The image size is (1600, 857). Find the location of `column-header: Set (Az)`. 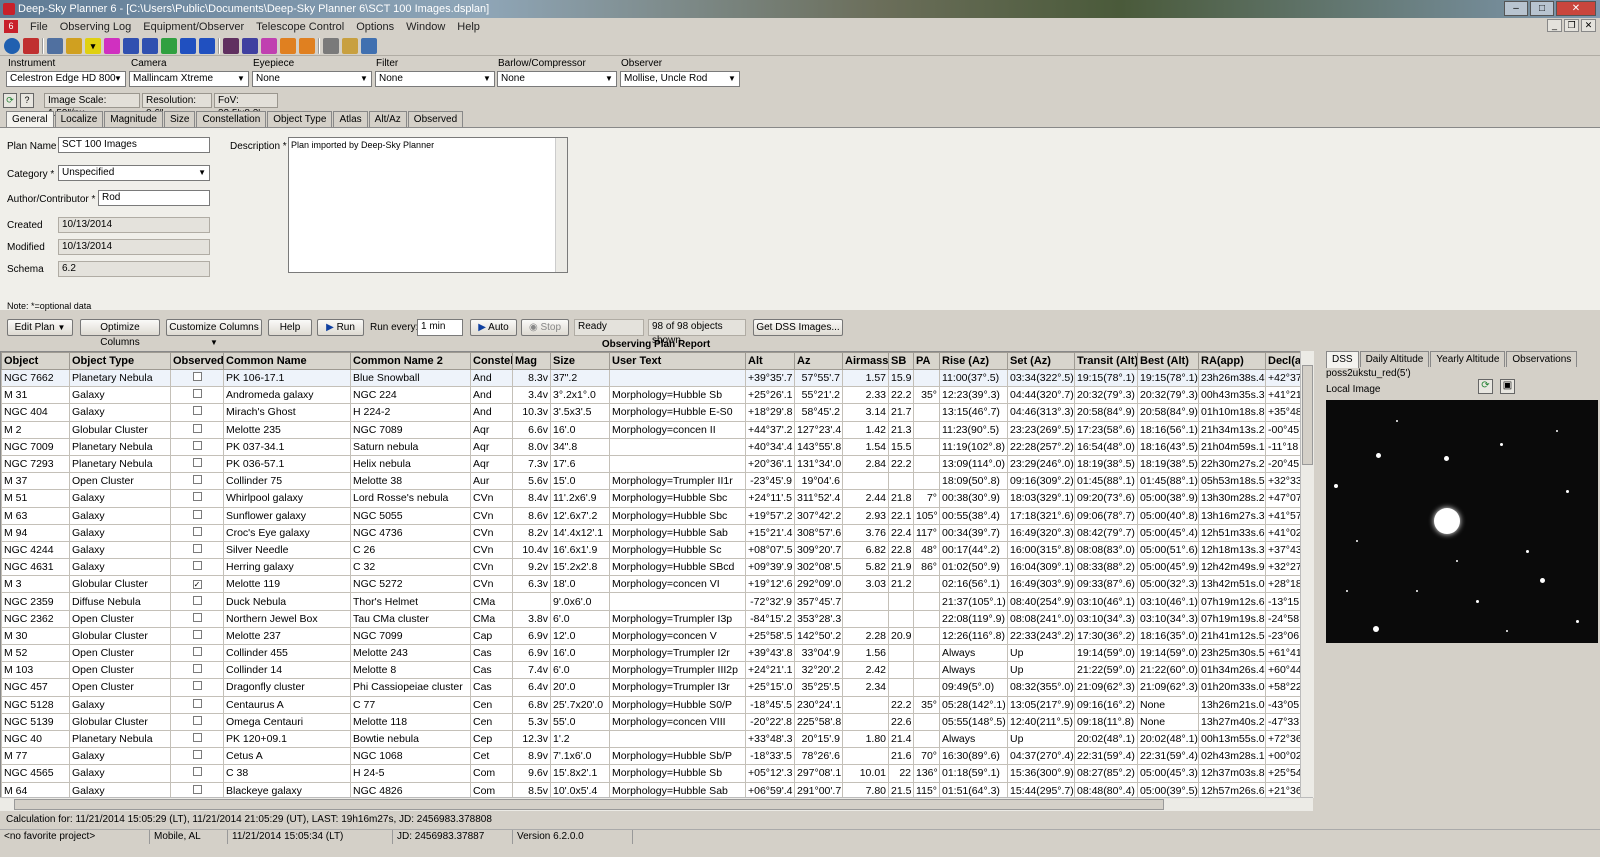

column-header: Set (Az) is located at coordinates (1041, 361).